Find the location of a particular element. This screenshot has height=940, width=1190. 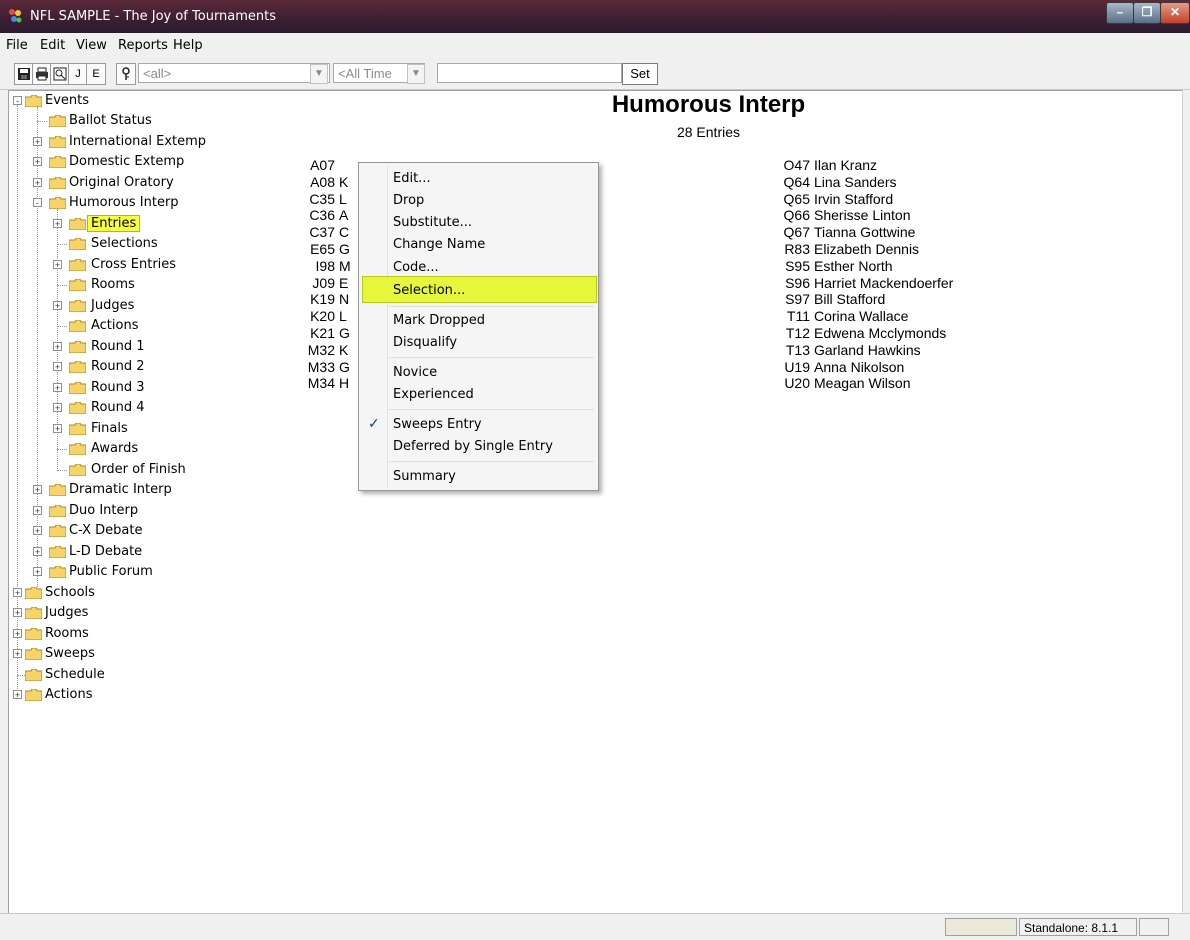

print-icon is located at coordinates (42, 74).